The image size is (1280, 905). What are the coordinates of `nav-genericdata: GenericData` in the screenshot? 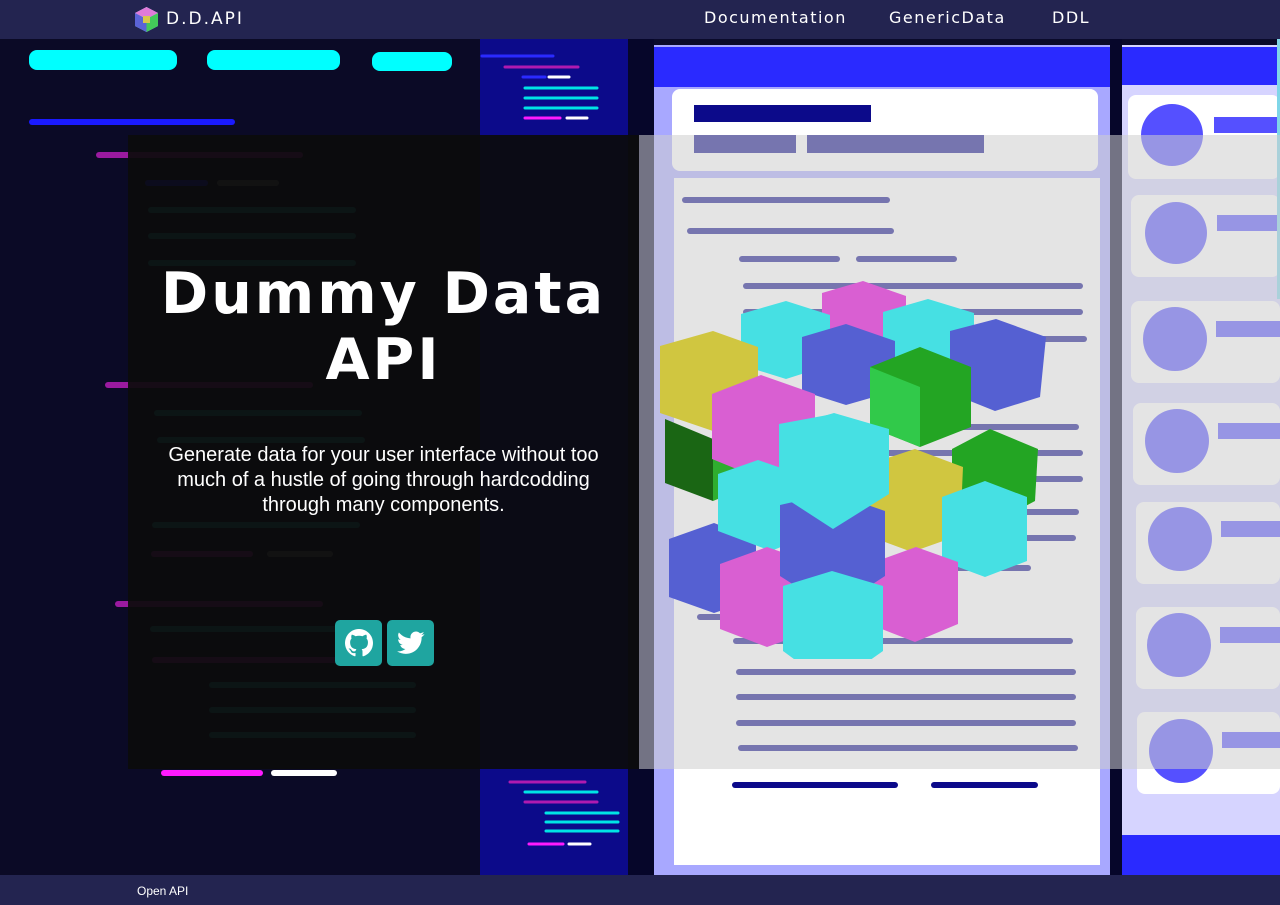 It's located at (947, 17).